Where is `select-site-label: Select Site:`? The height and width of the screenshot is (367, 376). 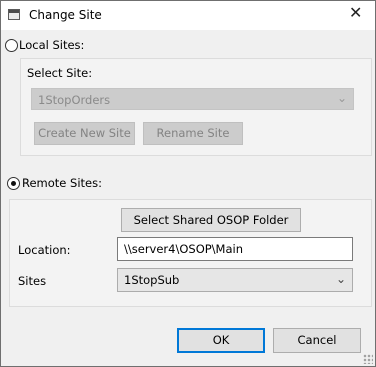
select-site-label: Select Site: is located at coordinates (60, 73).